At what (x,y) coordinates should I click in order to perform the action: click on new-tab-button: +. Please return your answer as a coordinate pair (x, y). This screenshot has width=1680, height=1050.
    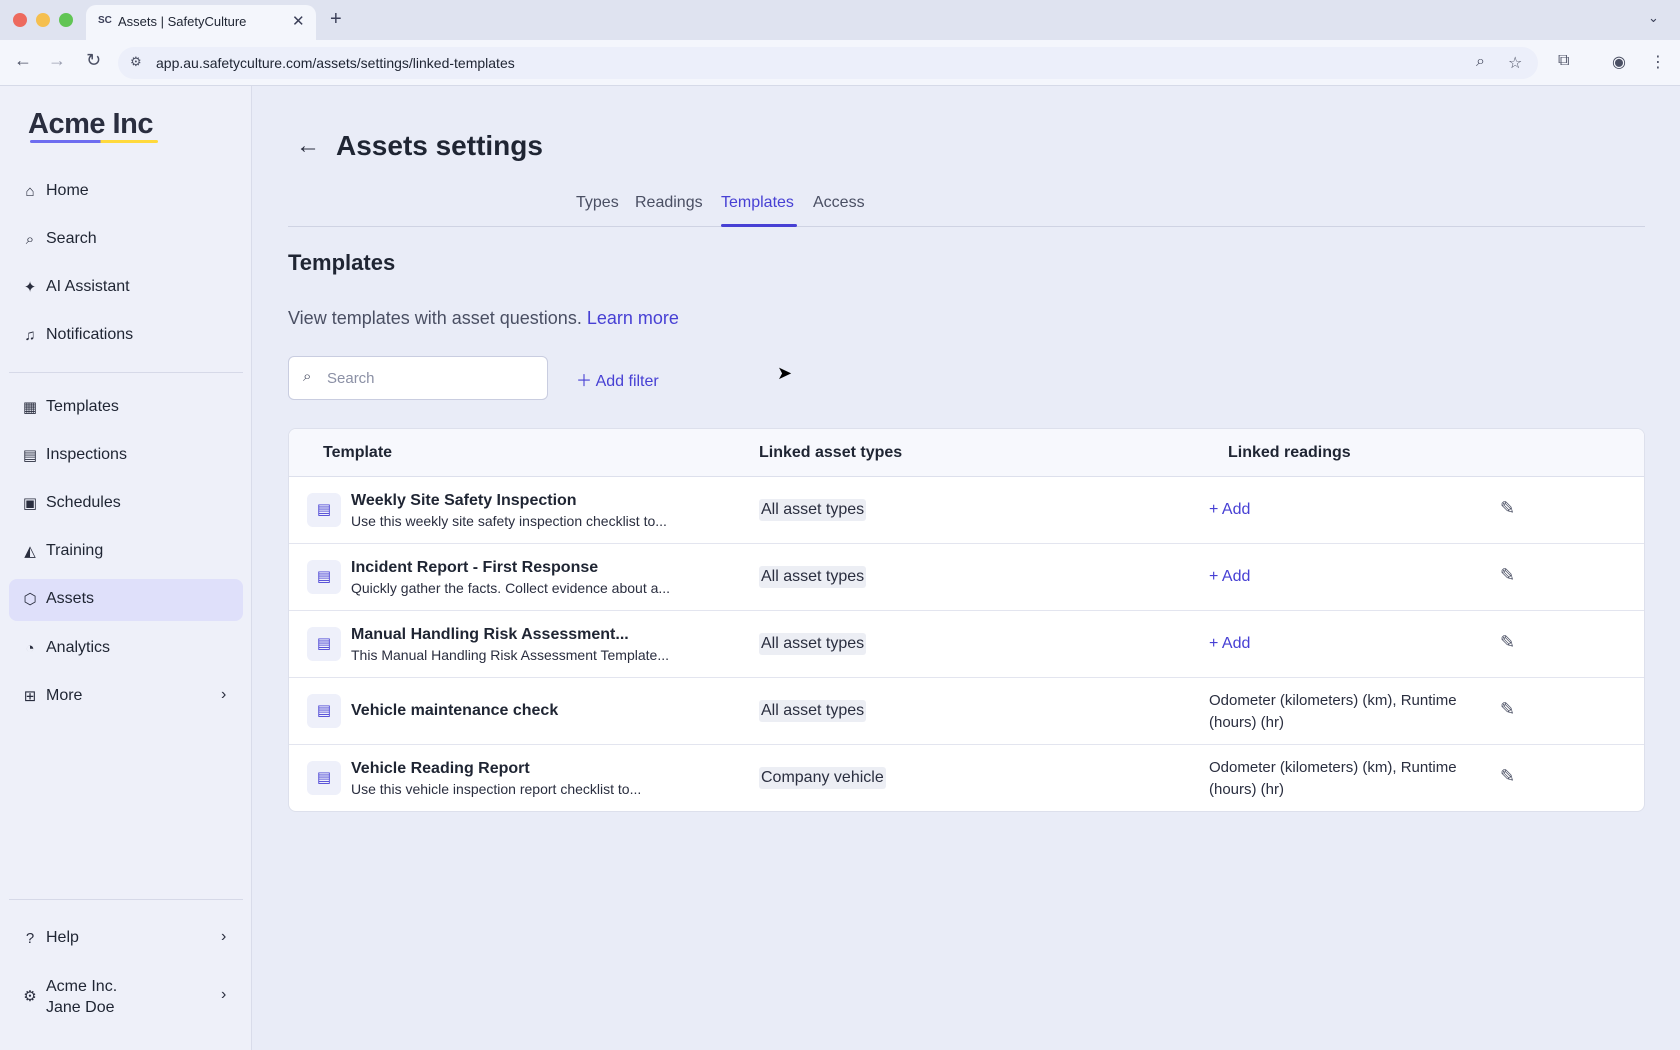
    Looking at the image, I should click on (336, 19).